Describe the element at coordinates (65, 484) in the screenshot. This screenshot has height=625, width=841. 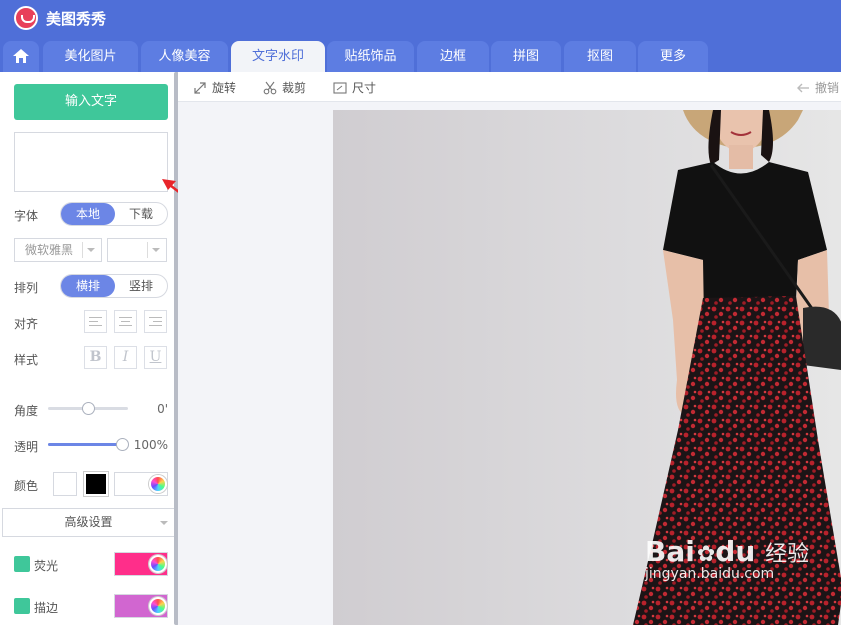
I see `white-color-swatch` at that location.